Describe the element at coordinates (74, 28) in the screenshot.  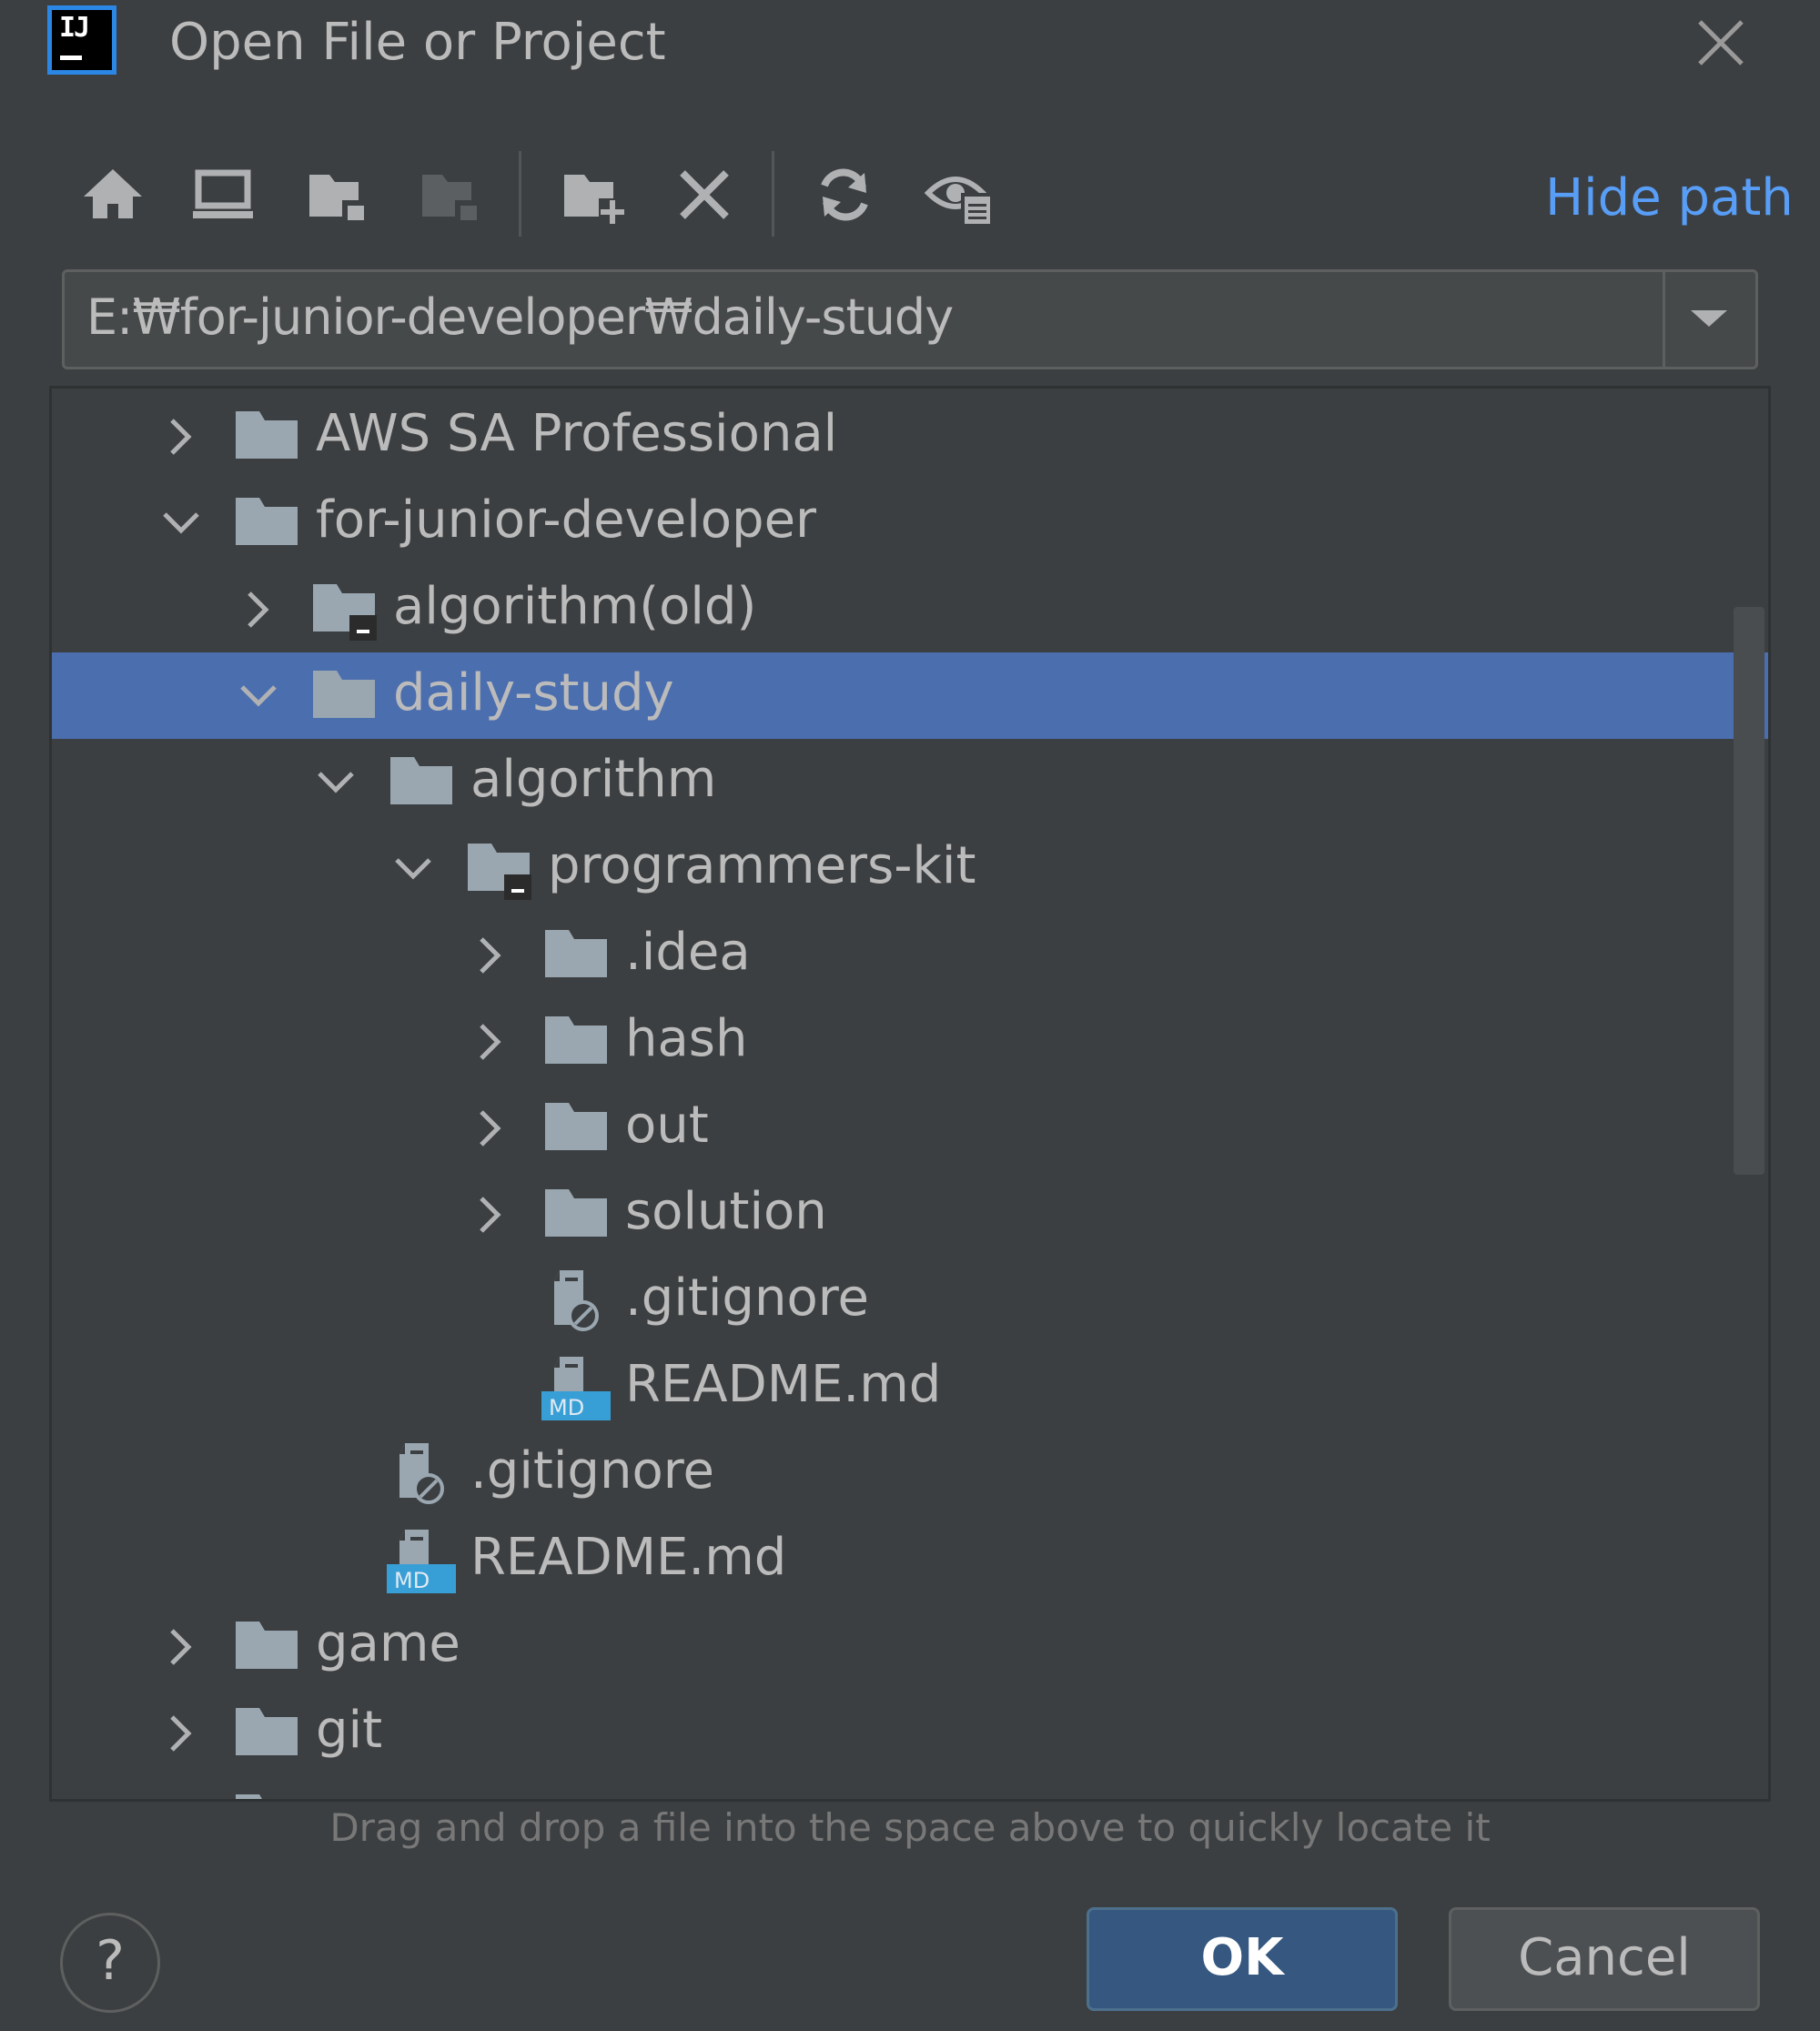
I see `logo-text: IJ` at that location.